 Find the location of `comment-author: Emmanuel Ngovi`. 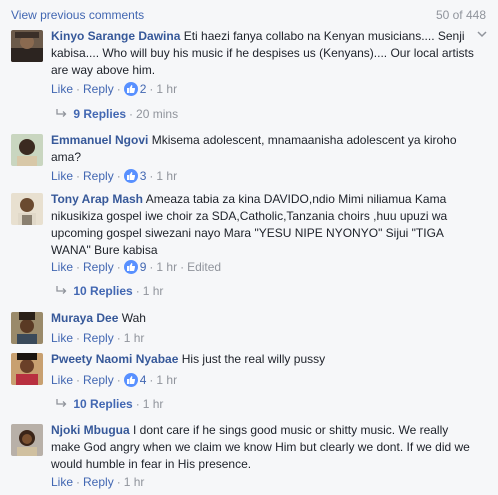

comment-author: Emmanuel Ngovi is located at coordinates (99, 140).